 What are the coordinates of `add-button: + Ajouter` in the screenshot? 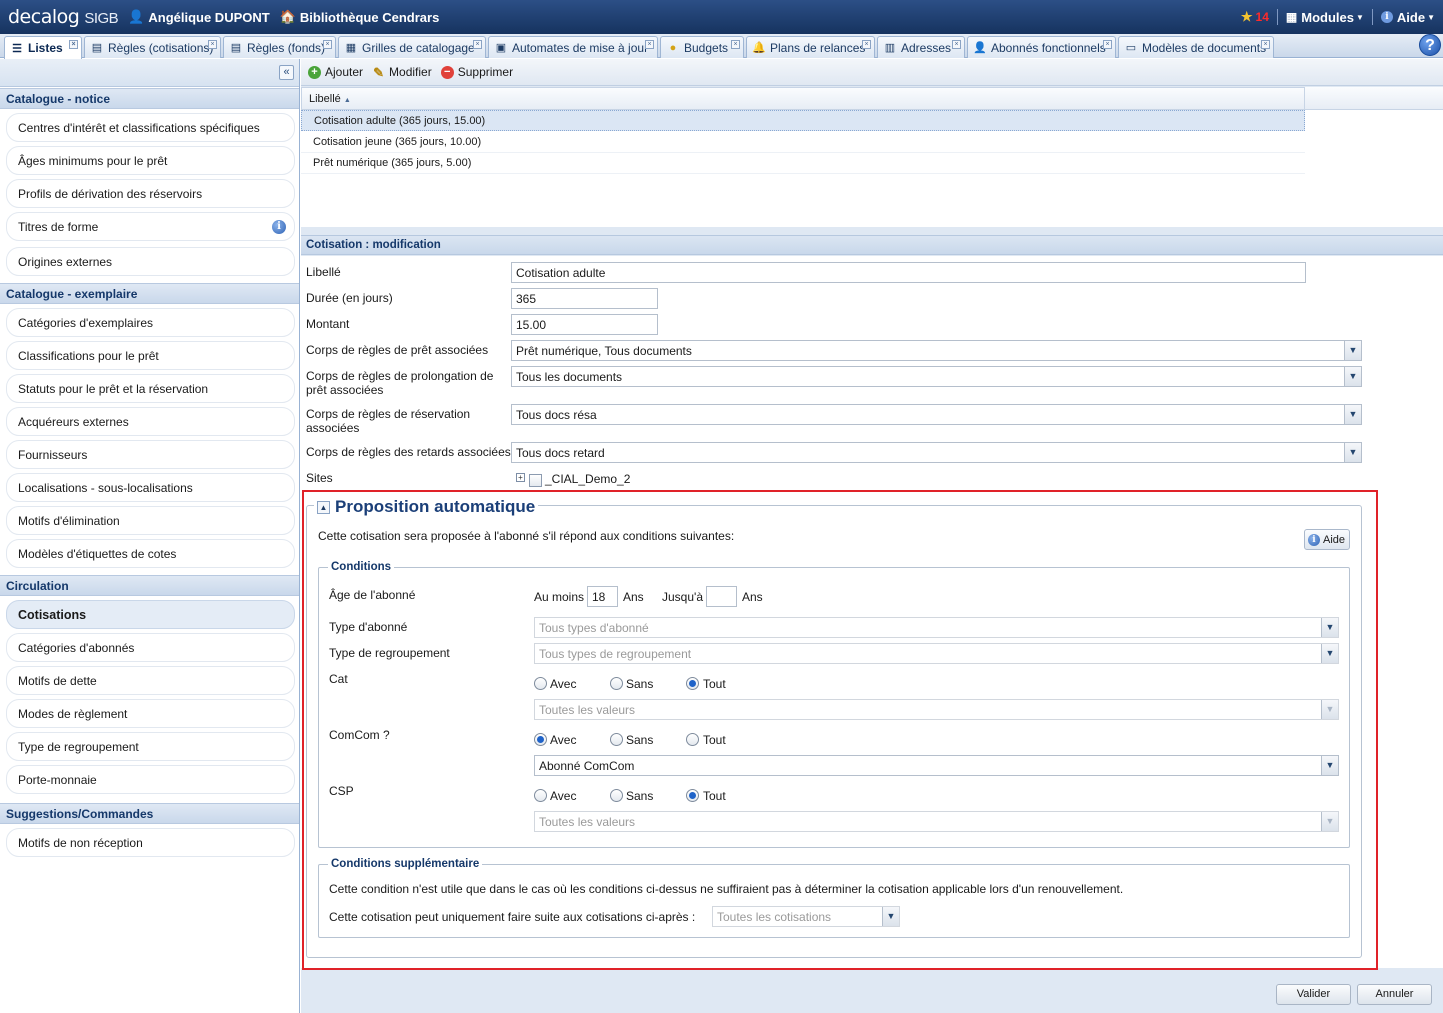 It's located at (335, 72).